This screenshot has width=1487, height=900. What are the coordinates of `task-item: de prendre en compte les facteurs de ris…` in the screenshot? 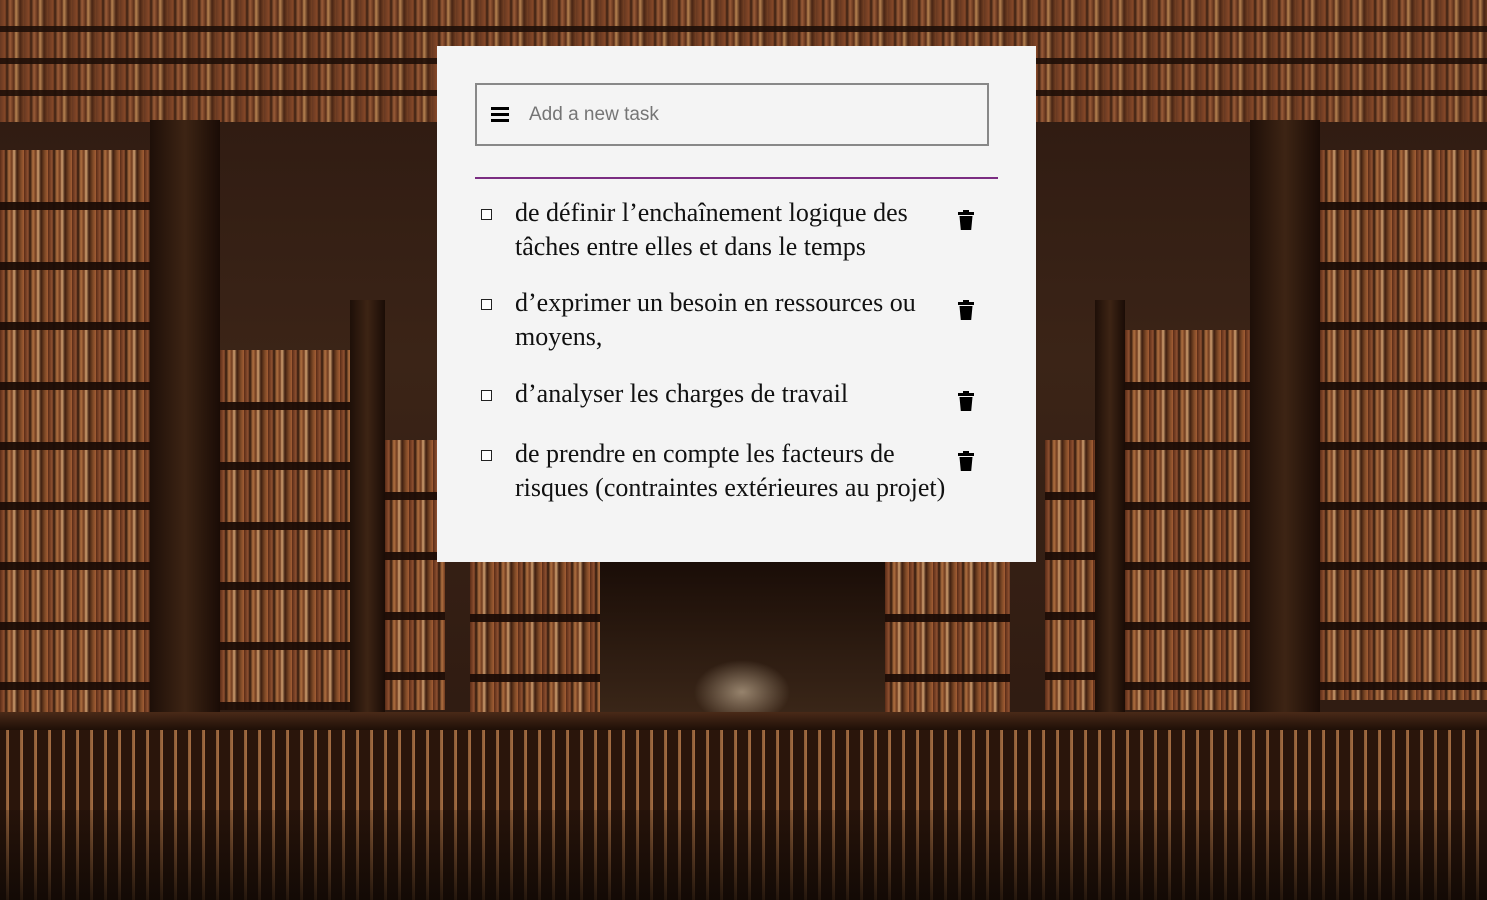 It's located at (736, 487).